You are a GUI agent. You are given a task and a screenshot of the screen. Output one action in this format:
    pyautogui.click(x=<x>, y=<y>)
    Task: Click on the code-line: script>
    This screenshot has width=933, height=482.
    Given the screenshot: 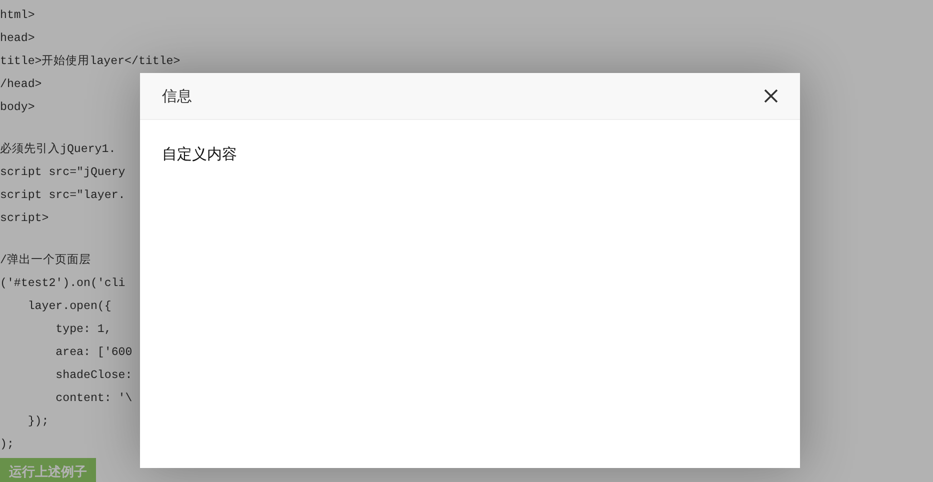 What is the action you would take?
    pyautogui.click(x=24, y=219)
    